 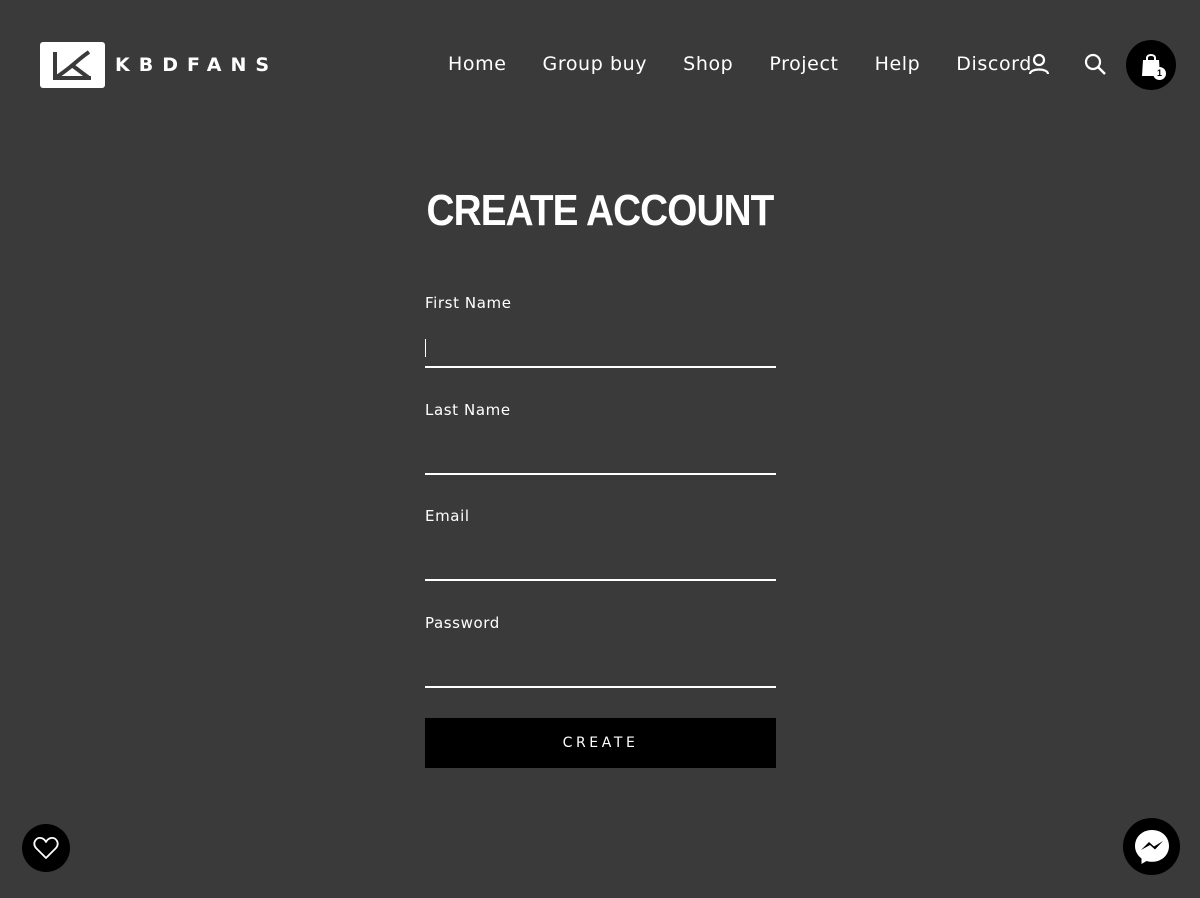 I want to click on messenger-button, so click(x=1151, y=846).